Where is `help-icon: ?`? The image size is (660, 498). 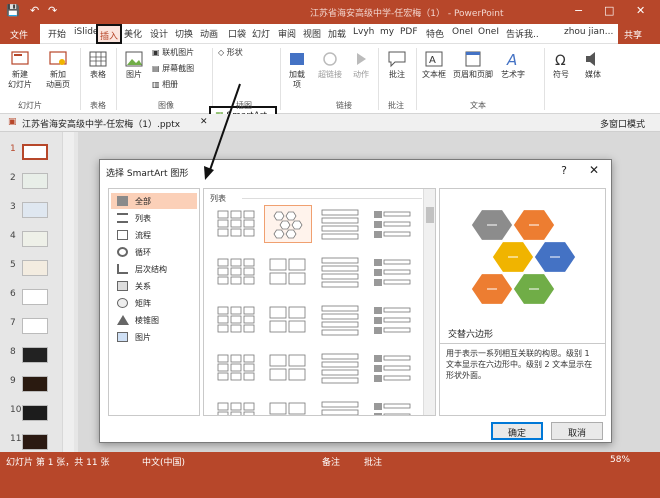
help-icon: ? is located at coordinates (564, 170).